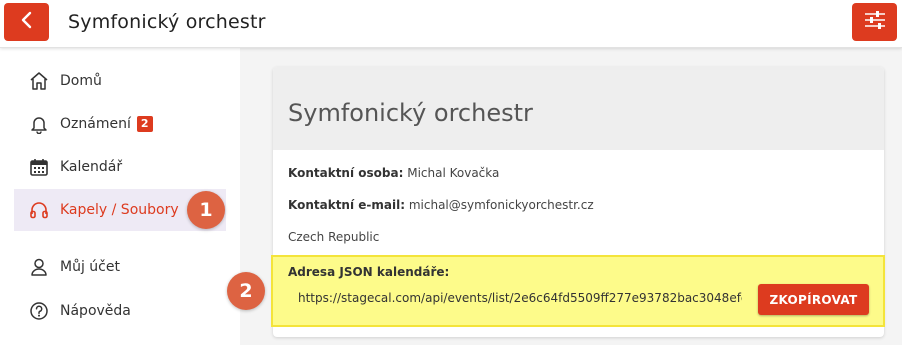  I want to click on contact-email-label: Kontaktní e-mail:, so click(347, 205).